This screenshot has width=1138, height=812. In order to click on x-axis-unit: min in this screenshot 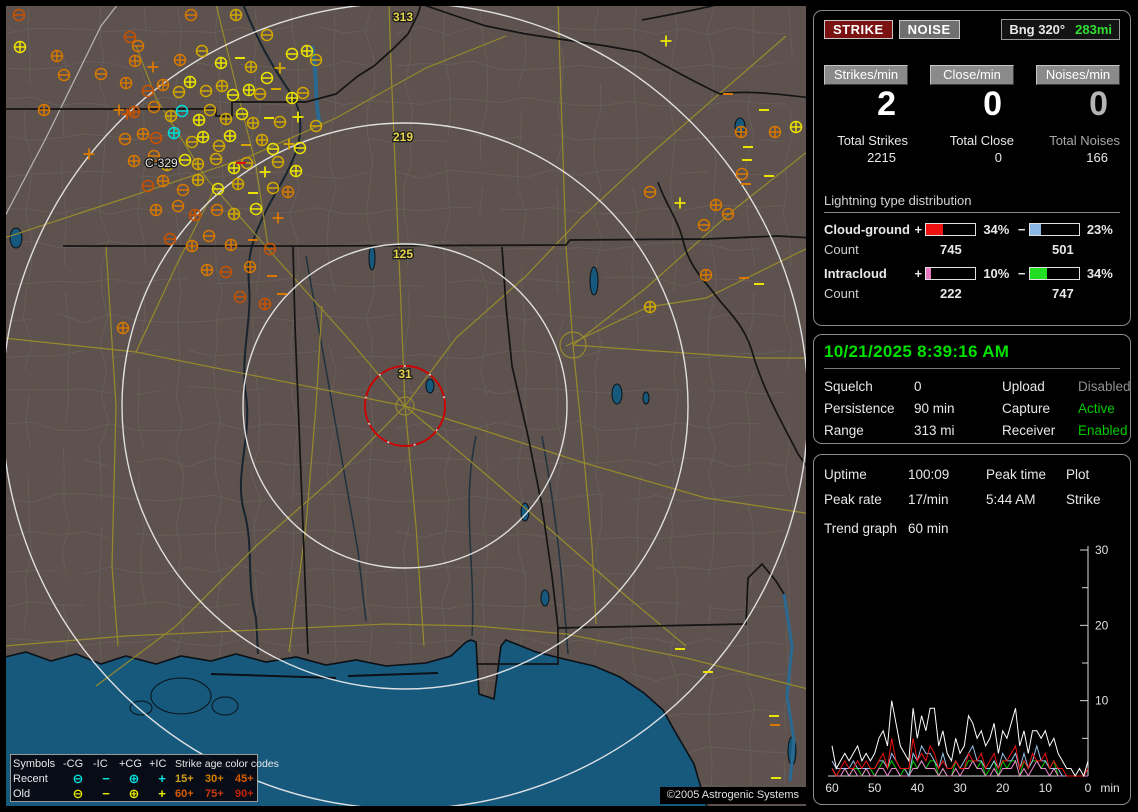, I will do `click(1109, 788)`.